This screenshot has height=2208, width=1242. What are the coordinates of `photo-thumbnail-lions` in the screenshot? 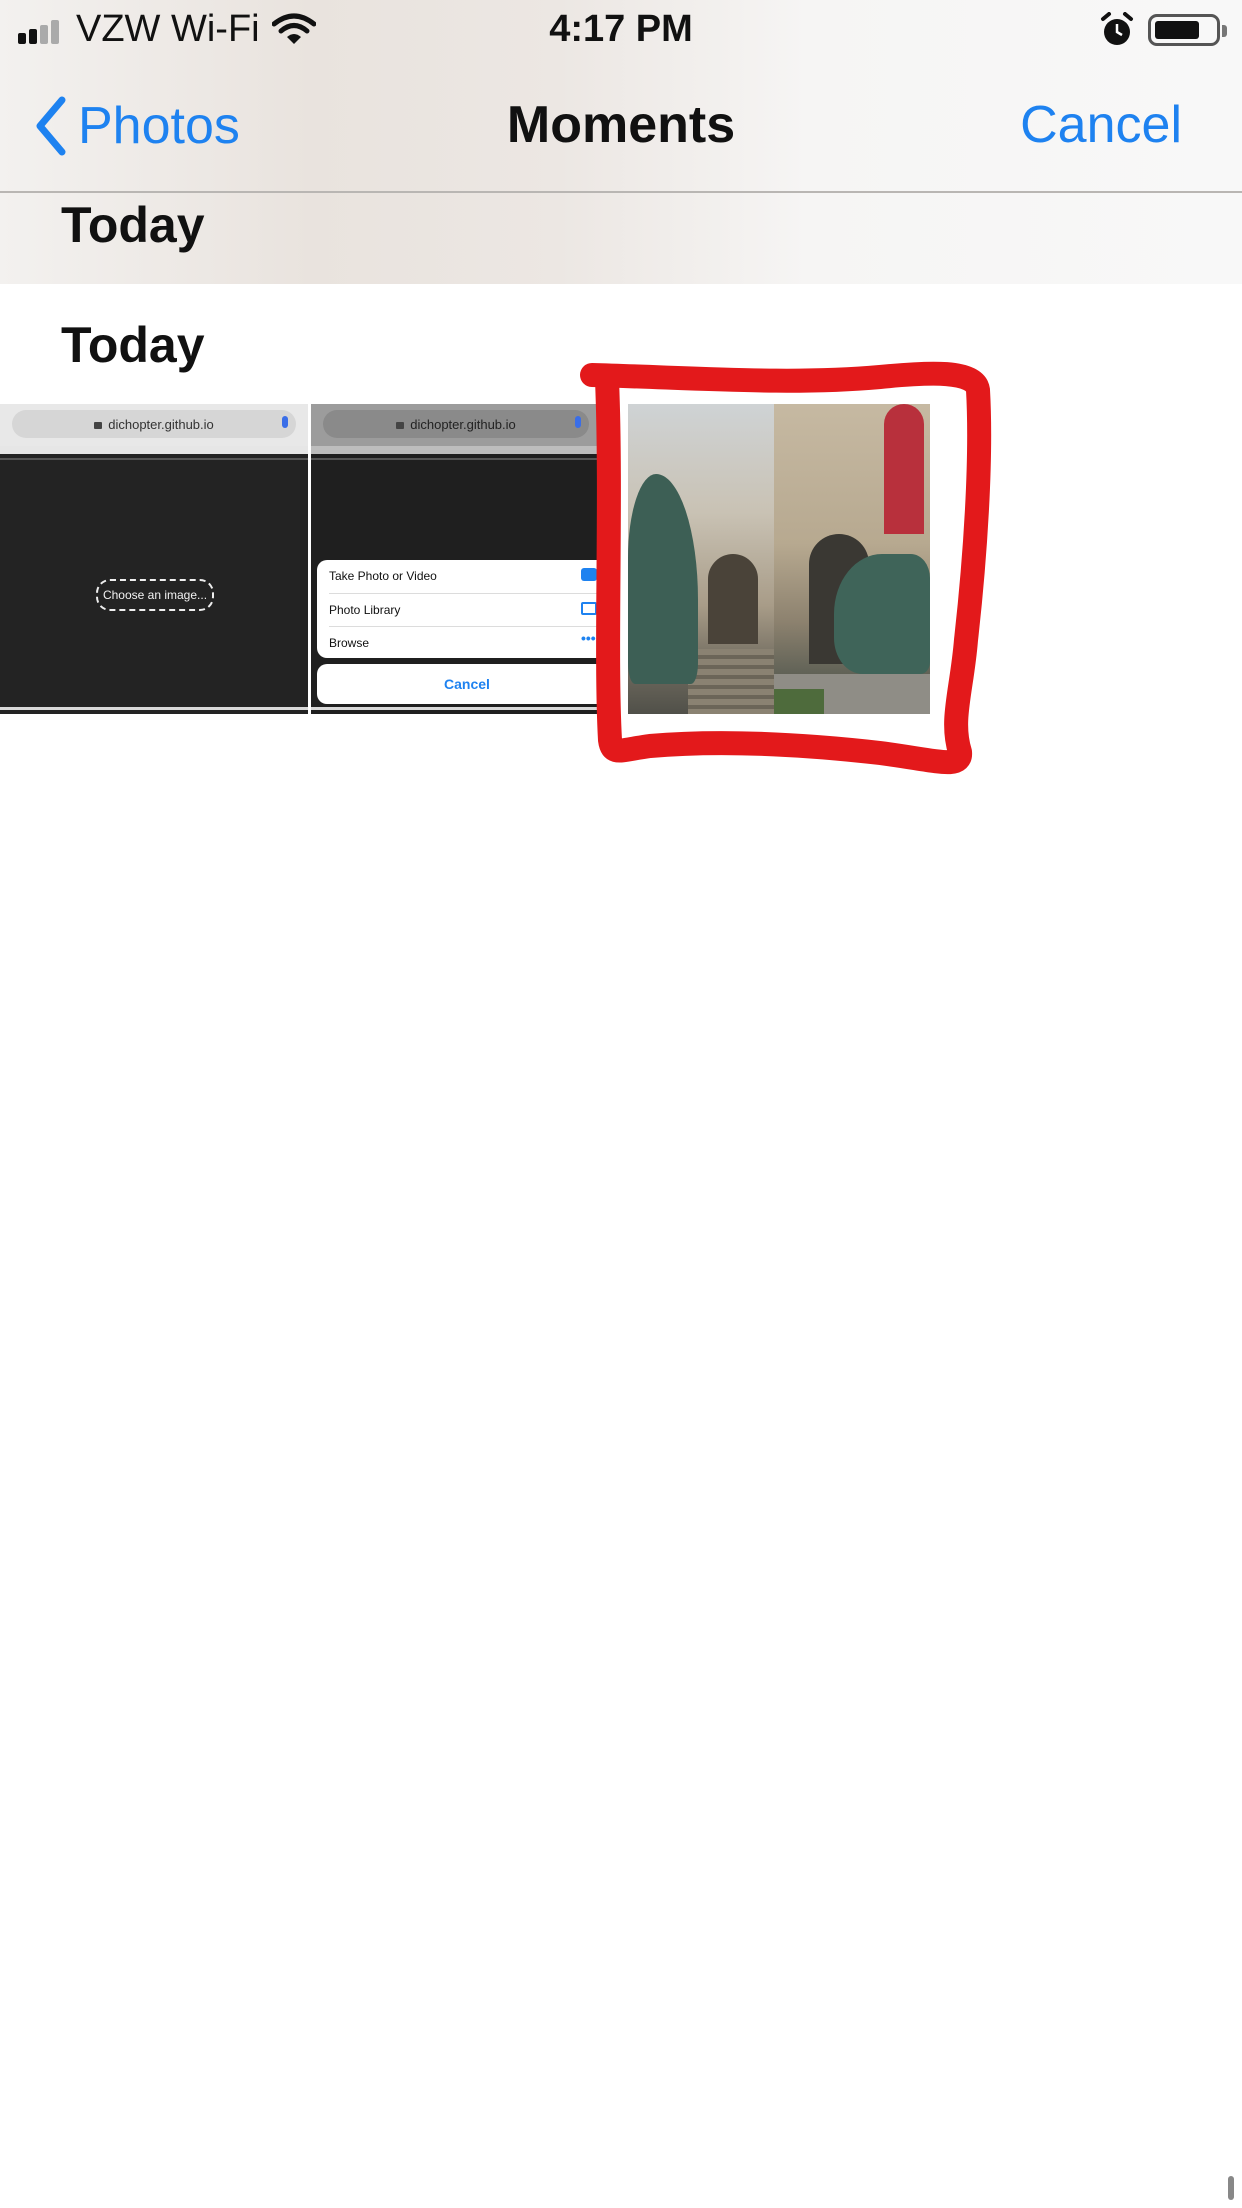 It's located at (779, 559).